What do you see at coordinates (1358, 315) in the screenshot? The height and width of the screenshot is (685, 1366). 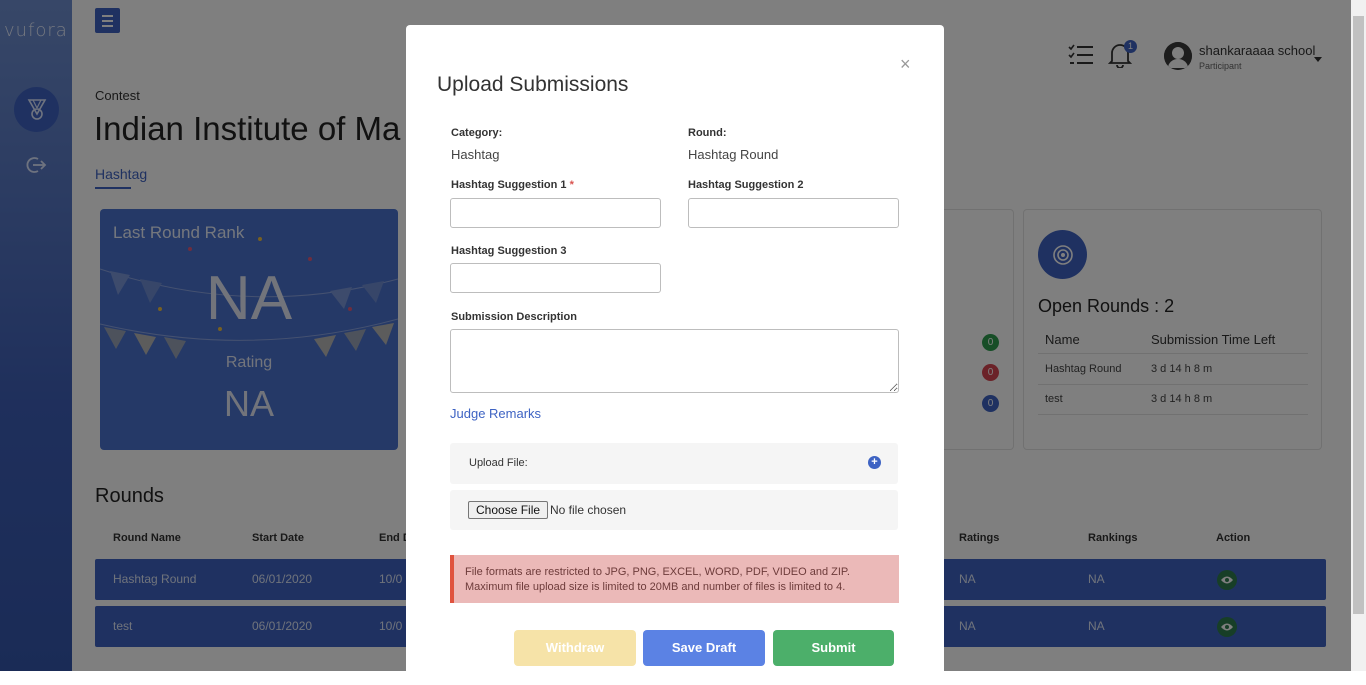 I see `scrollbar-thumb` at bounding box center [1358, 315].